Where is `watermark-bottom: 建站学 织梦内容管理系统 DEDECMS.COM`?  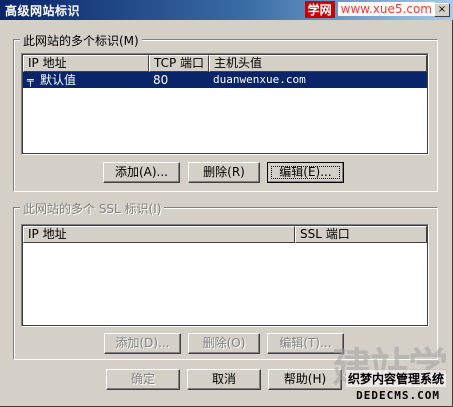 watermark-bottom: 建站学 织梦内容管理系统 DEDECMS.COM is located at coordinates (375, 370).